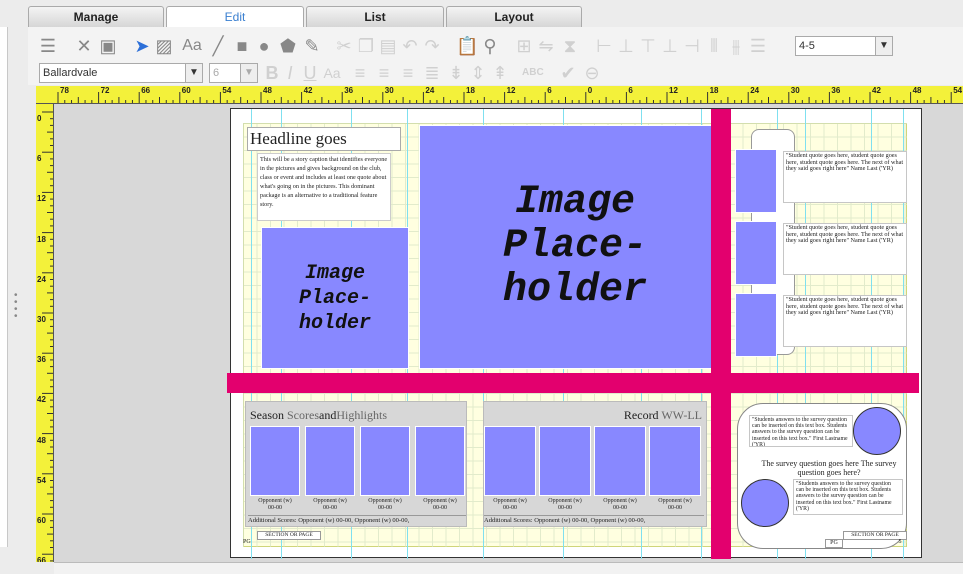 This screenshot has height=574, width=963. Describe the element at coordinates (332, 73) in the screenshot. I see `case-icon: Aa` at that location.